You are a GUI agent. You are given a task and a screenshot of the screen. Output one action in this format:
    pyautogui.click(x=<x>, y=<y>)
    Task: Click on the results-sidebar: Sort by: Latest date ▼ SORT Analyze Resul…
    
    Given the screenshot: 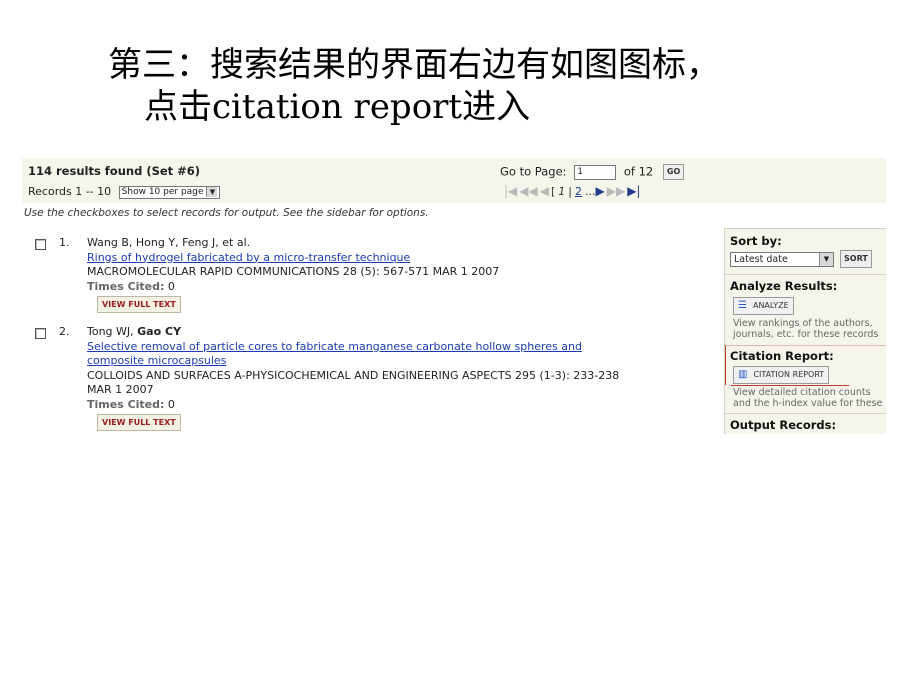 What is the action you would take?
    pyautogui.click(x=805, y=331)
    